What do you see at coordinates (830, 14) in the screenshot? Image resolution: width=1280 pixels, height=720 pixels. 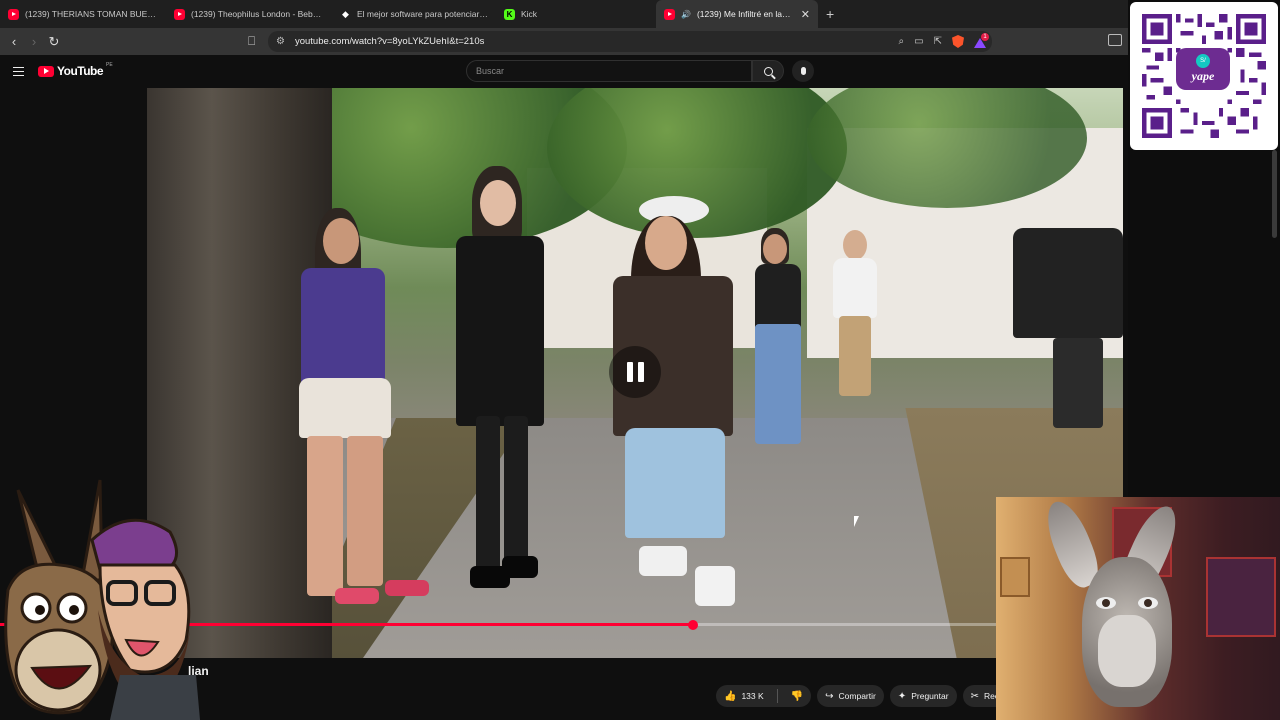 I see `new-tab-button: +` at bounding box center [830, 14].